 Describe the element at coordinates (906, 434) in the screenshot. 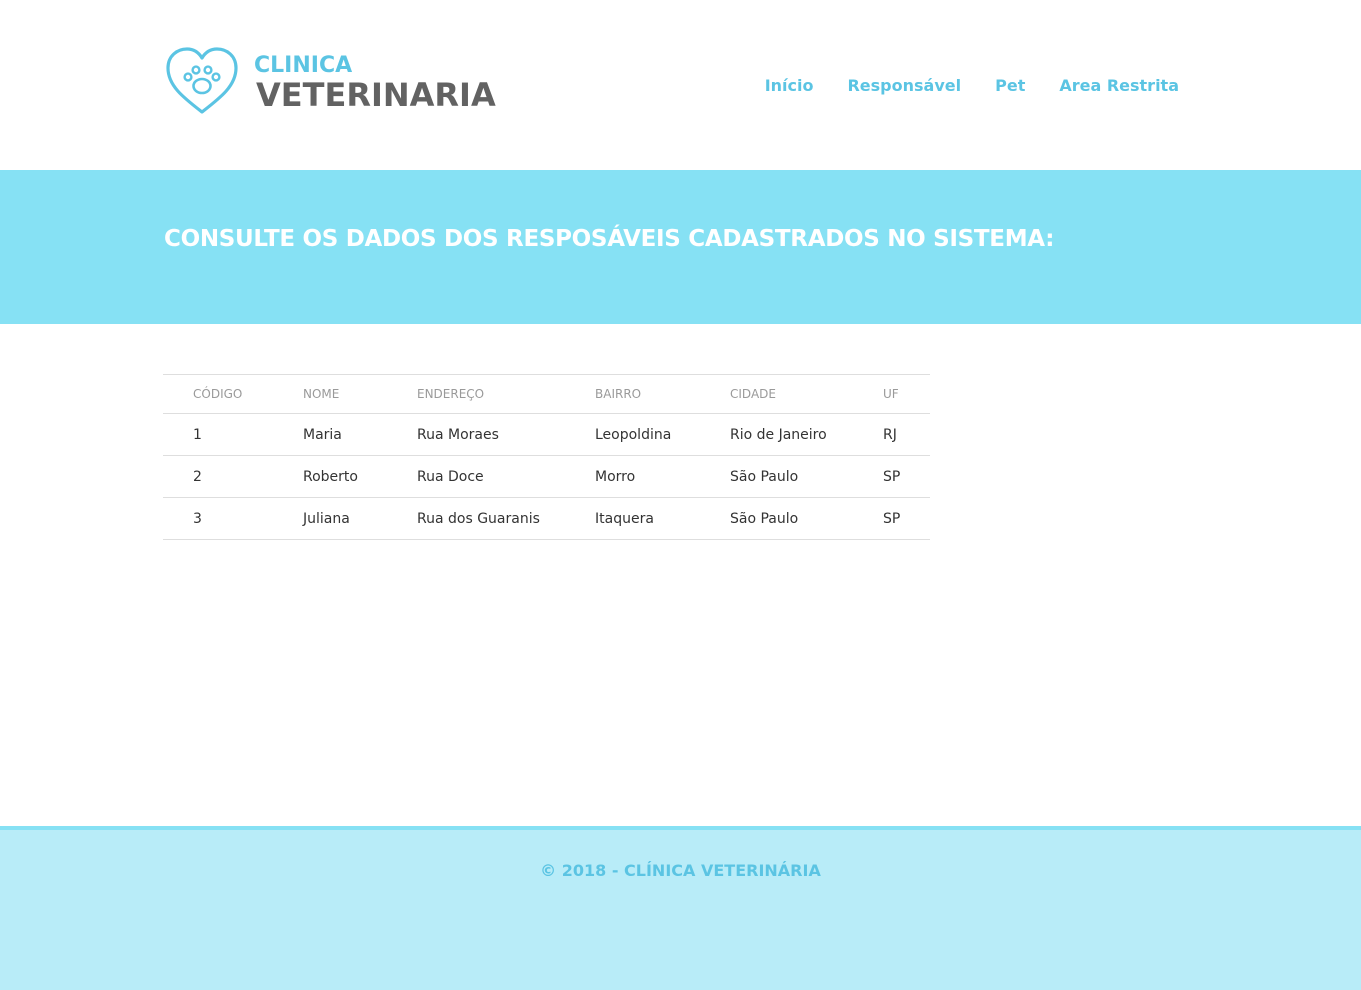

I see `cell-uf: RJ` at that location.